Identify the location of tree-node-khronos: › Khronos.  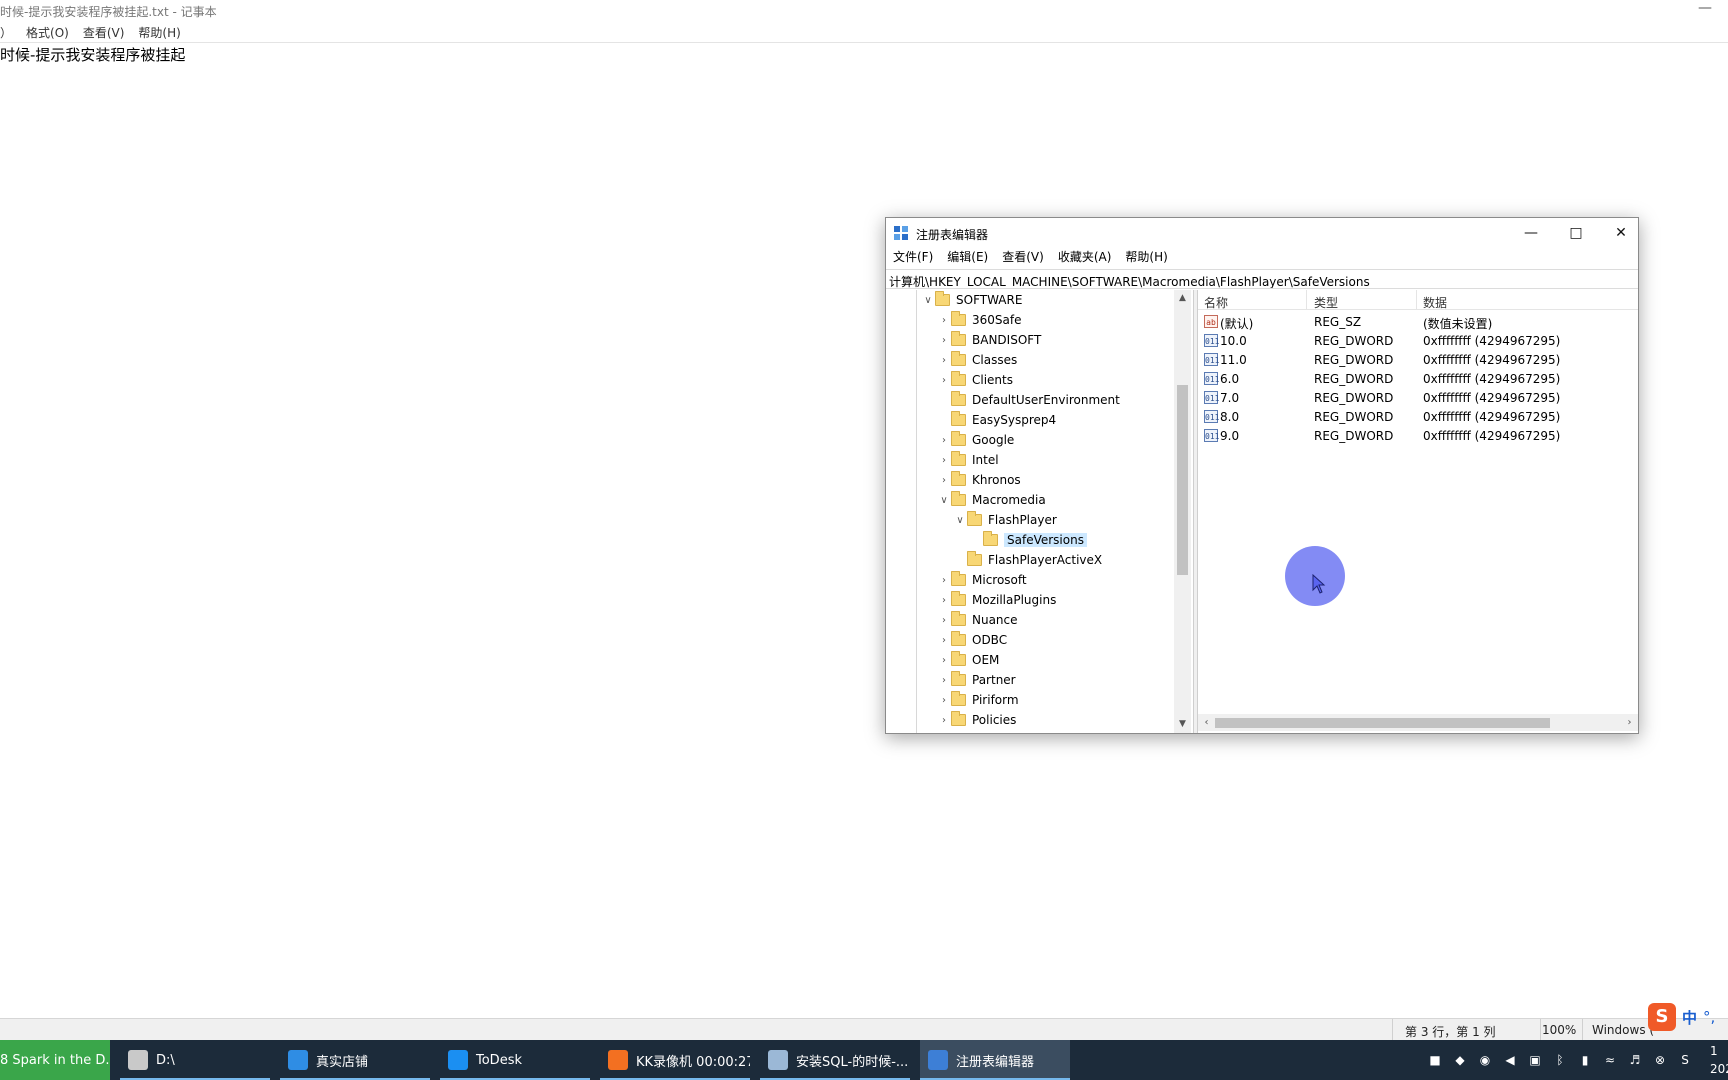
(979, 480).